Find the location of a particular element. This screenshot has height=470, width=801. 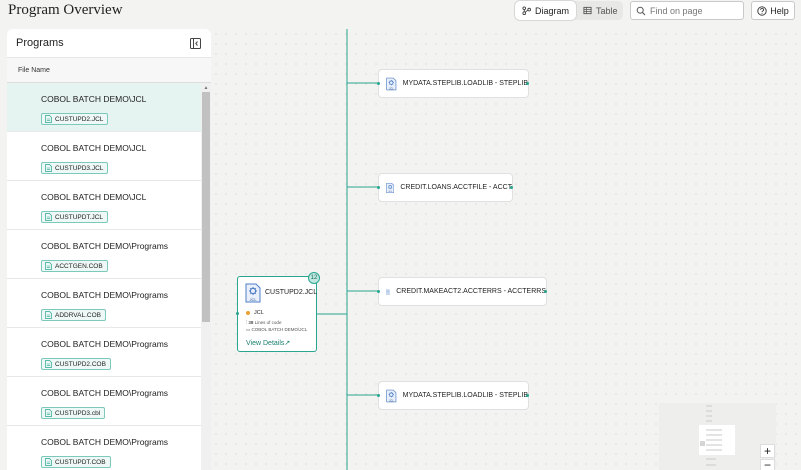

view-details-link: View Details↗ is located at coordinates (268, 343).